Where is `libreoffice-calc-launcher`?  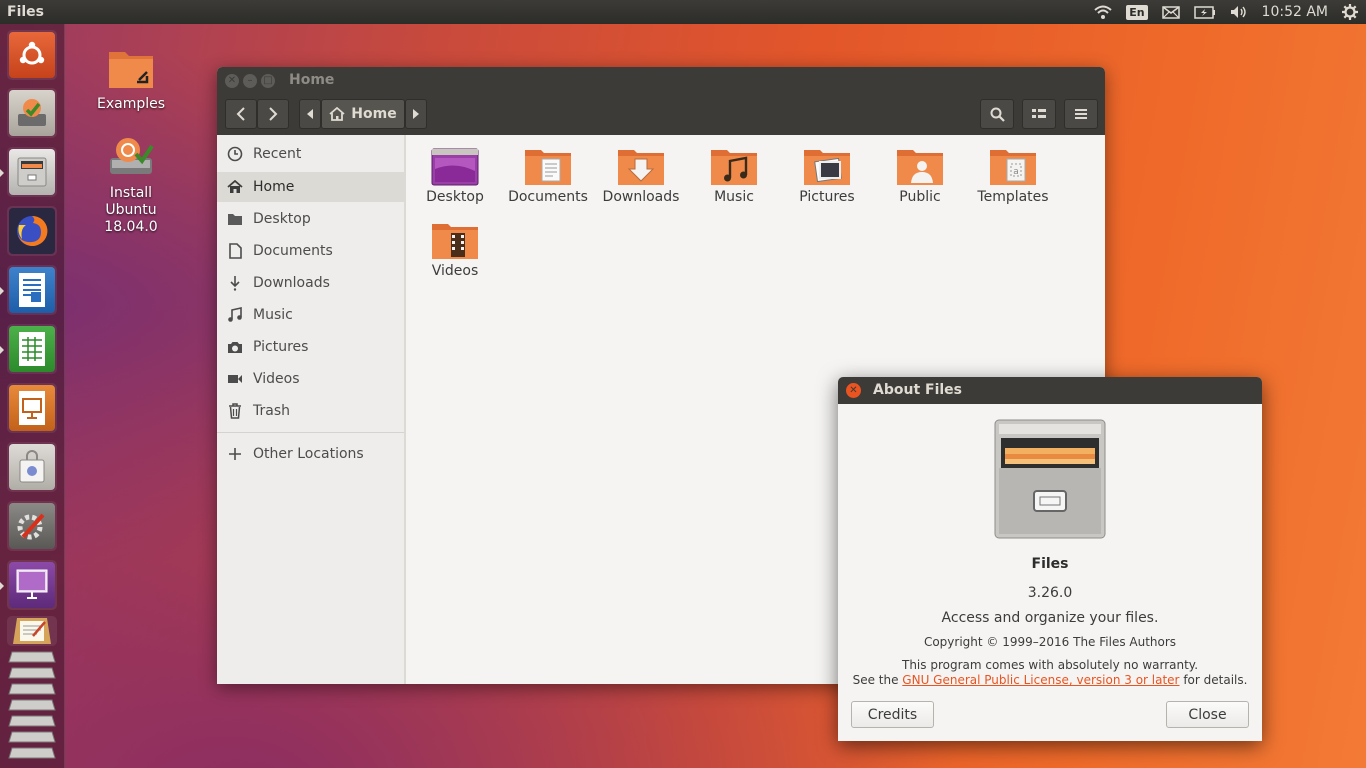
libreoffice-calc-launcher is located at coordinates (32, 349).